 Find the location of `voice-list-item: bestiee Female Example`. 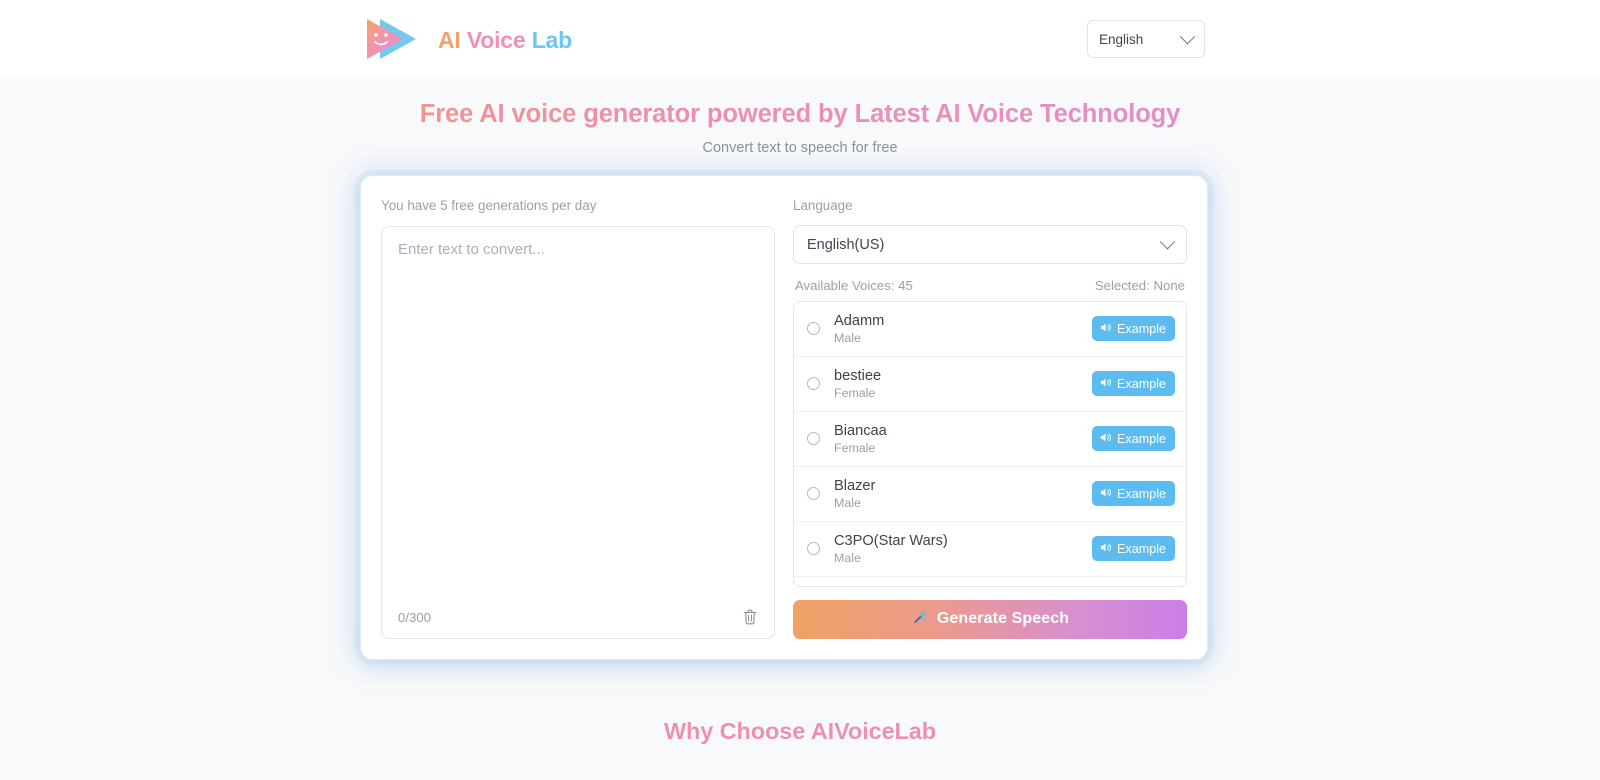

voice-list-item: bestiee Female Example is located at coordinates (990, 384).